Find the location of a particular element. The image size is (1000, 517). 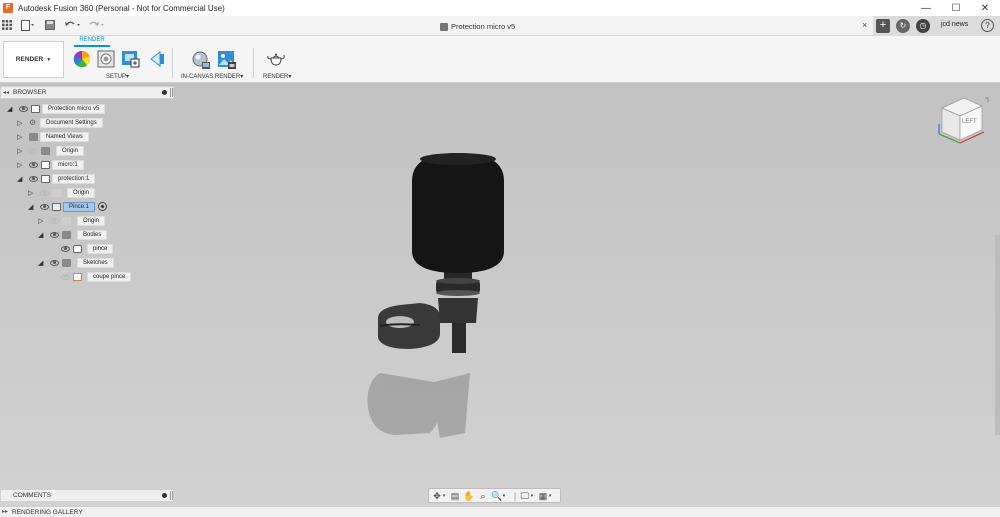

browser-title: BROWSER is located at coordinates (30, 92).